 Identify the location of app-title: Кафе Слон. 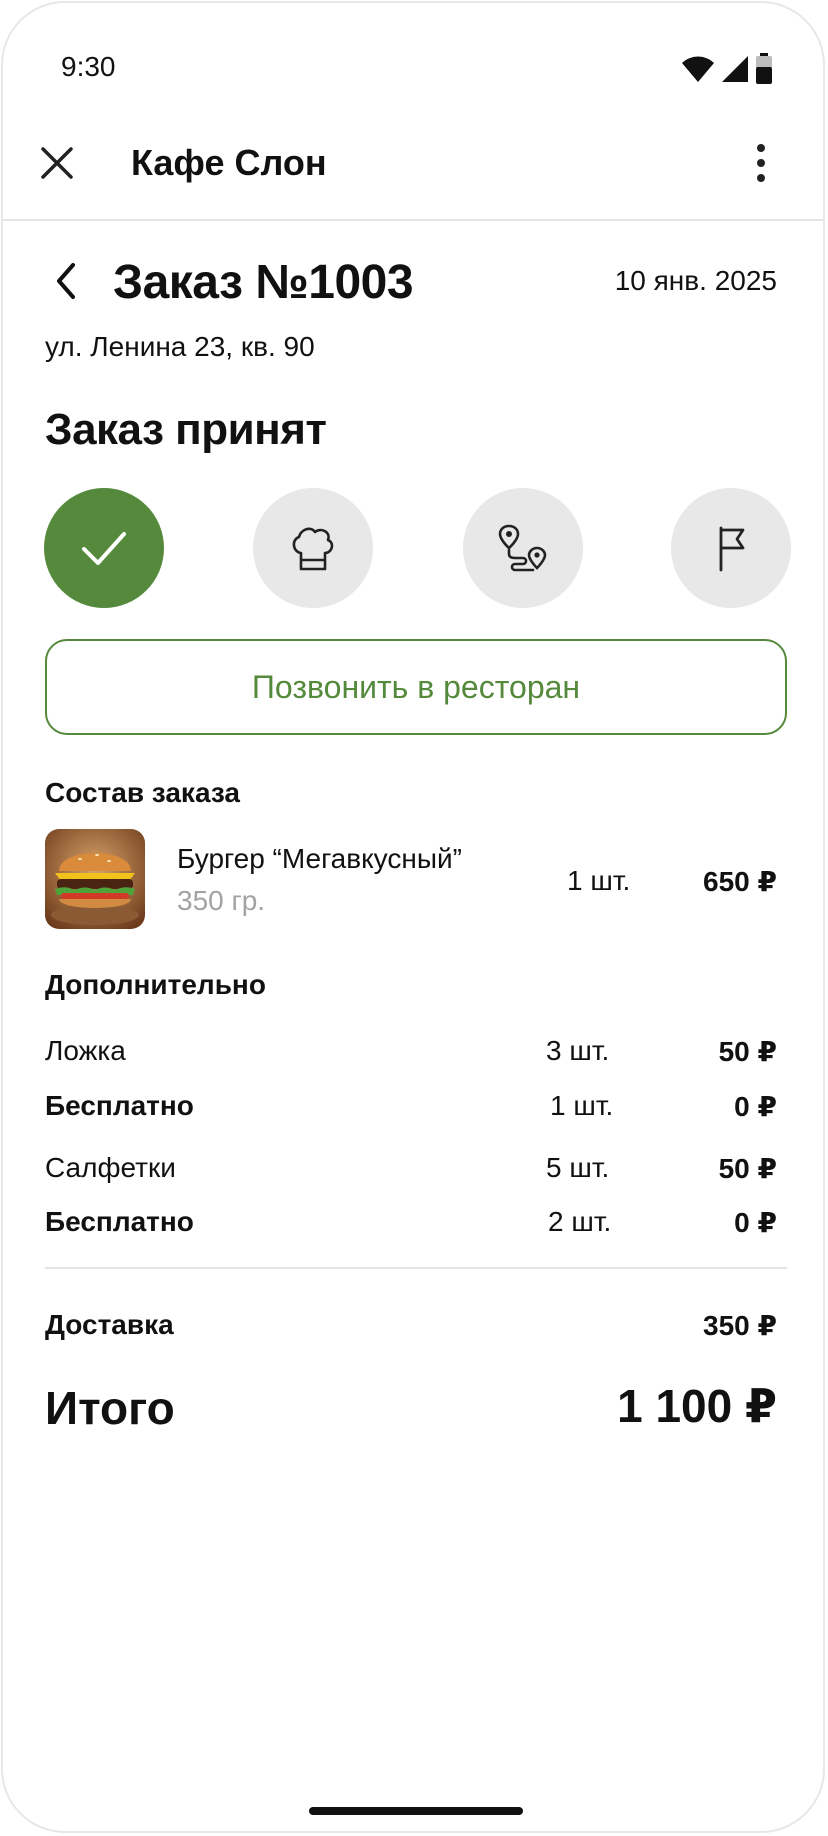
(229, 162).